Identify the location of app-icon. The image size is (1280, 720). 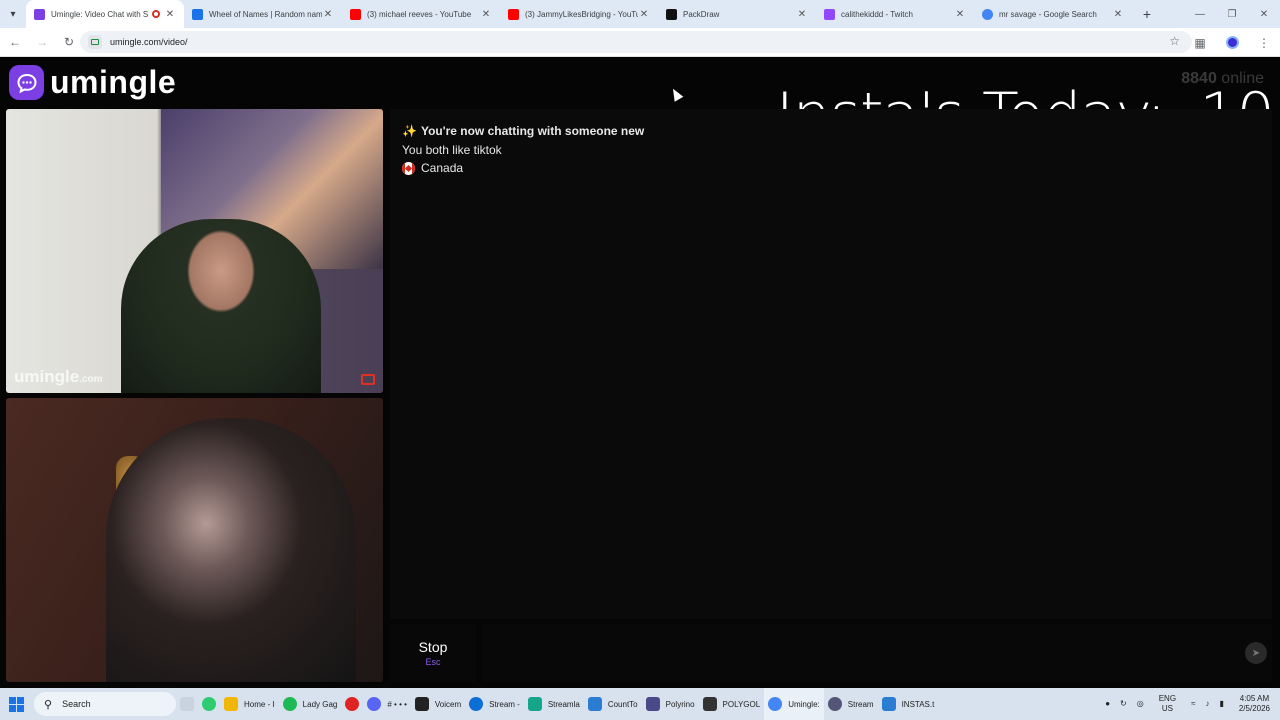
(209, 704).